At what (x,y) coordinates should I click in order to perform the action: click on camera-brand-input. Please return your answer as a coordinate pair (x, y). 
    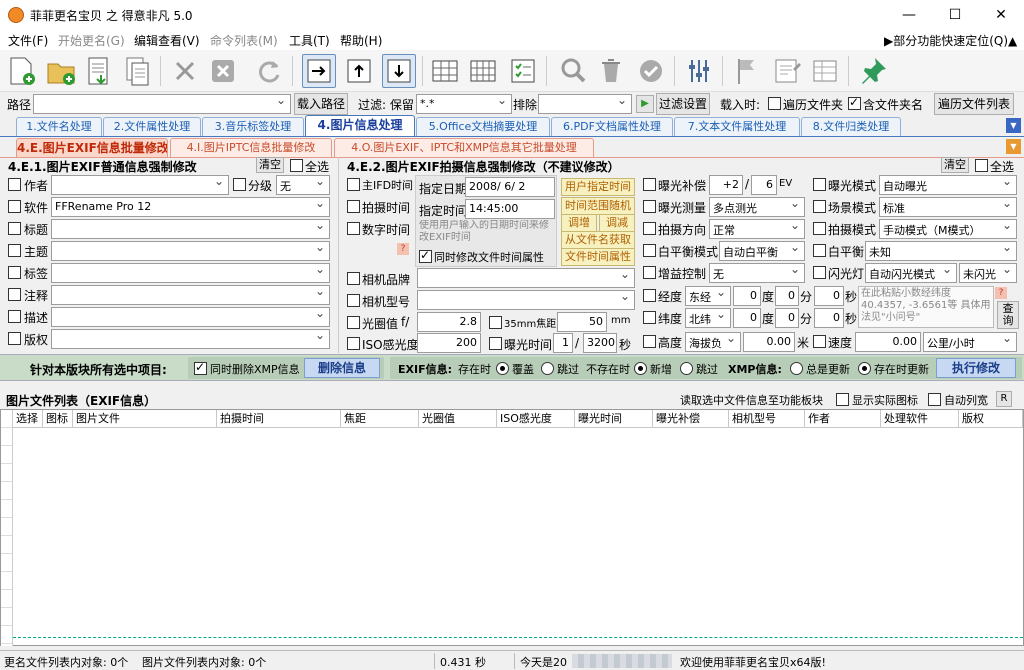
    Looking at the image, I should click on (526, 278).